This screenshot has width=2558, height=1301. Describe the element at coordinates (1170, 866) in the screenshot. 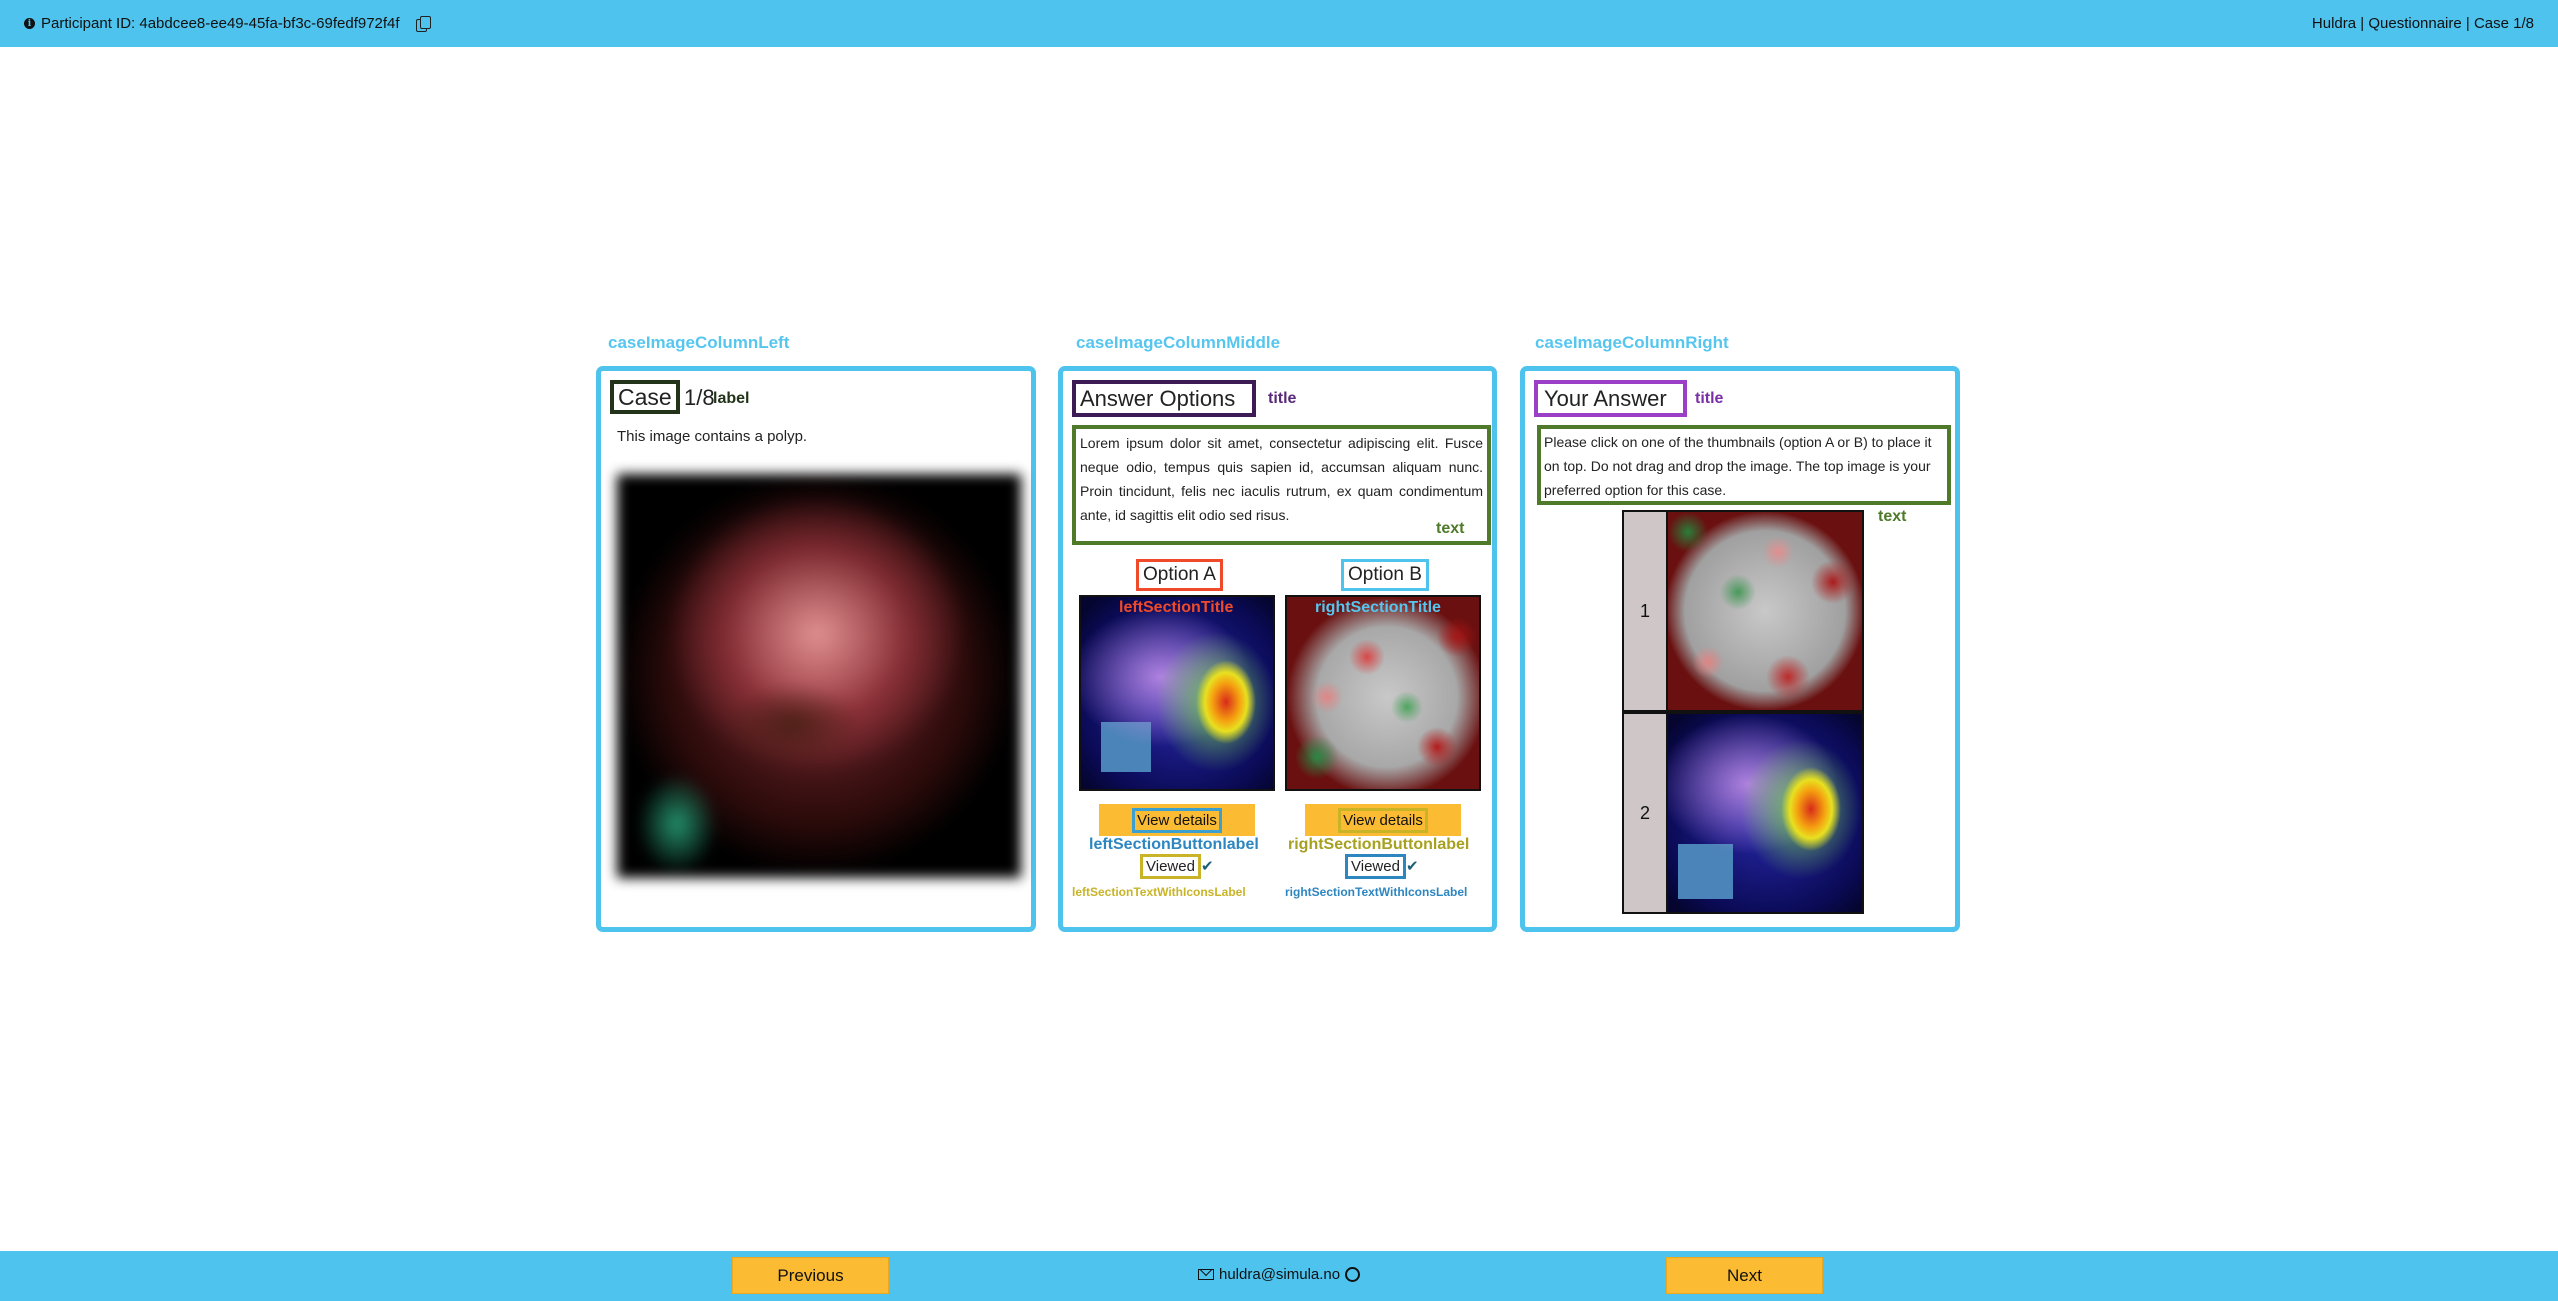

I see `option-a-viewed-status: Viewed` at that location.